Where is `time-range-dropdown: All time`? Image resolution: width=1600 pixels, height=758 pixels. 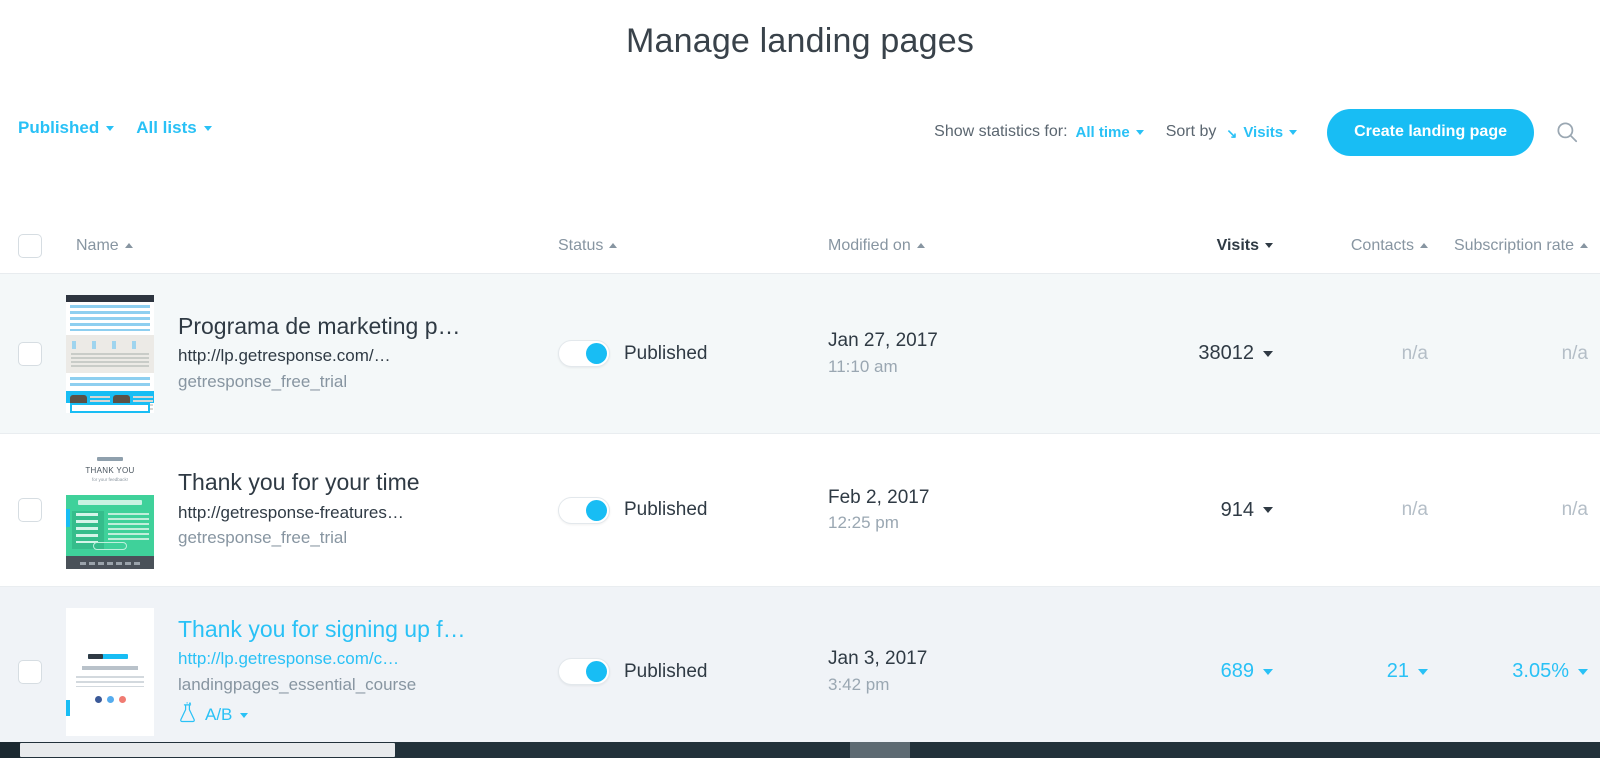 time-range-dropdown: All time is located at coordinates (1110, 132).